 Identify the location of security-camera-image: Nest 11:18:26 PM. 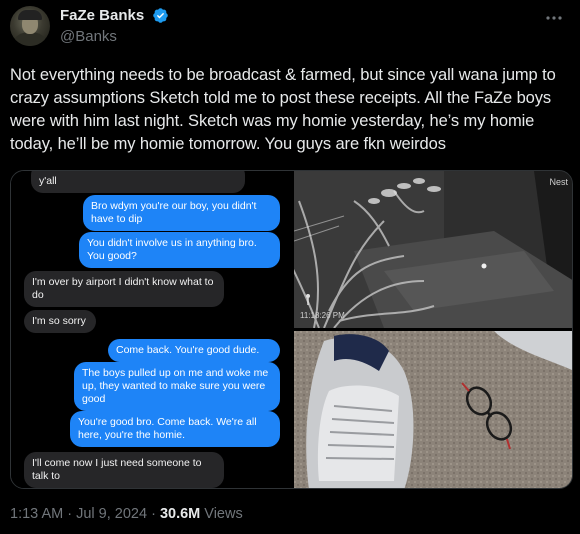
(433, 249).